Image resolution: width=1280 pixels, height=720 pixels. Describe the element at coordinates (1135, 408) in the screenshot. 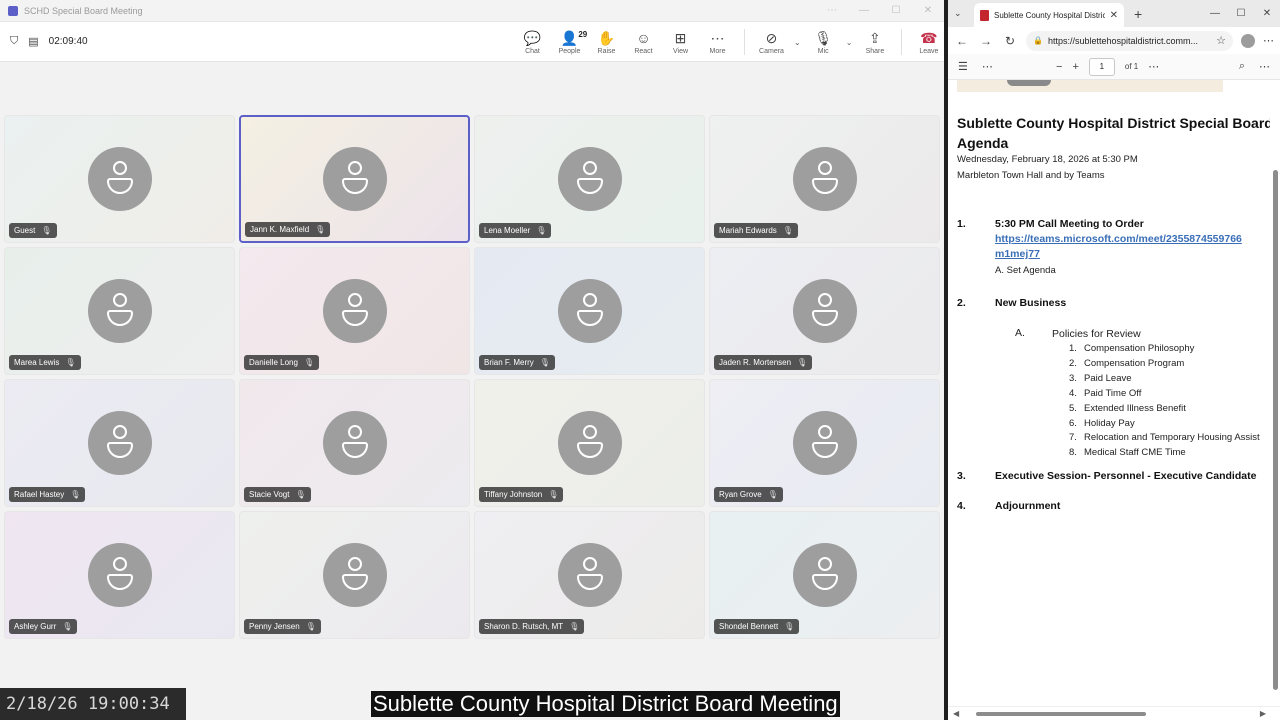

I see `policy-title: Extended Illness Benefit` at that location.